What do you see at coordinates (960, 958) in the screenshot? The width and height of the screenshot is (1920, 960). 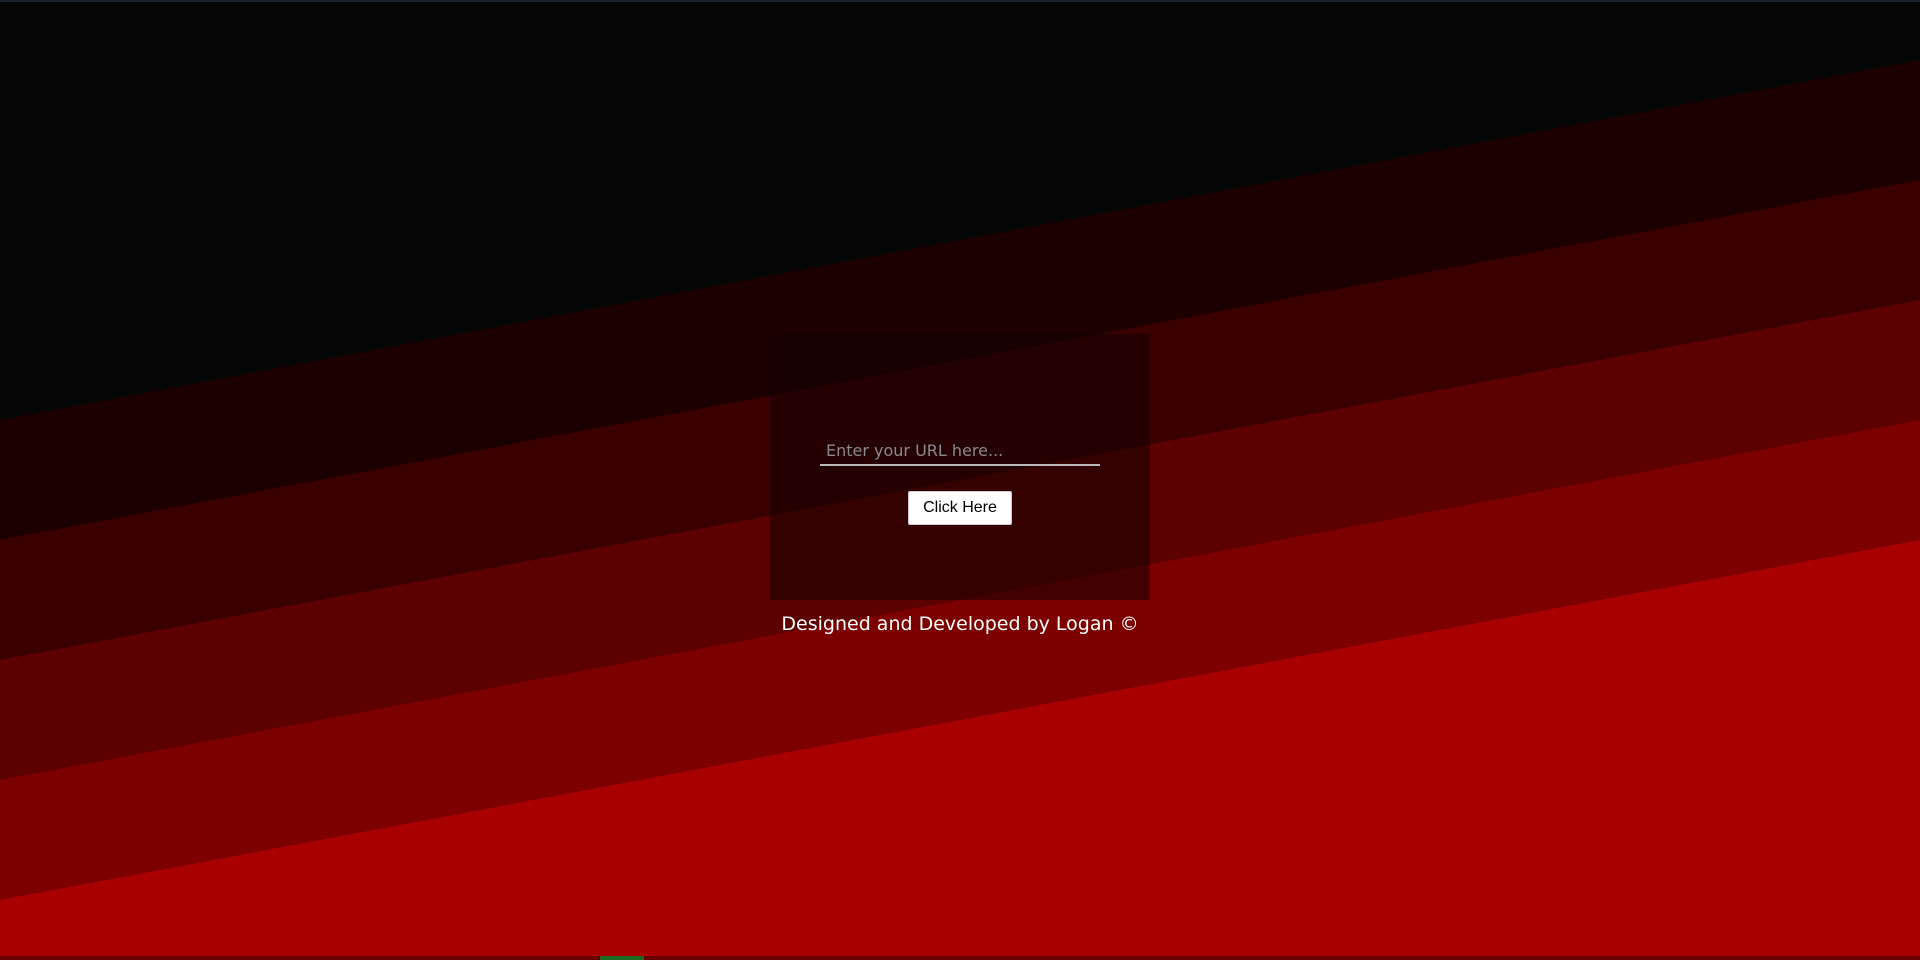 I see `bottom-edge` at bounding box center [960, 958].